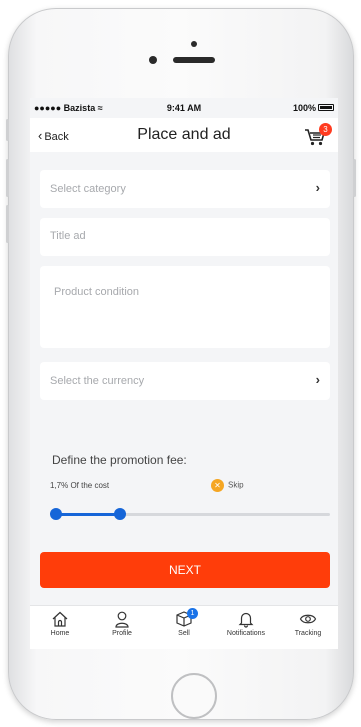 The image size is (361, 727). Describe the element at coordinates (354, 178) in the screenshot. I see `power-button` at that location.